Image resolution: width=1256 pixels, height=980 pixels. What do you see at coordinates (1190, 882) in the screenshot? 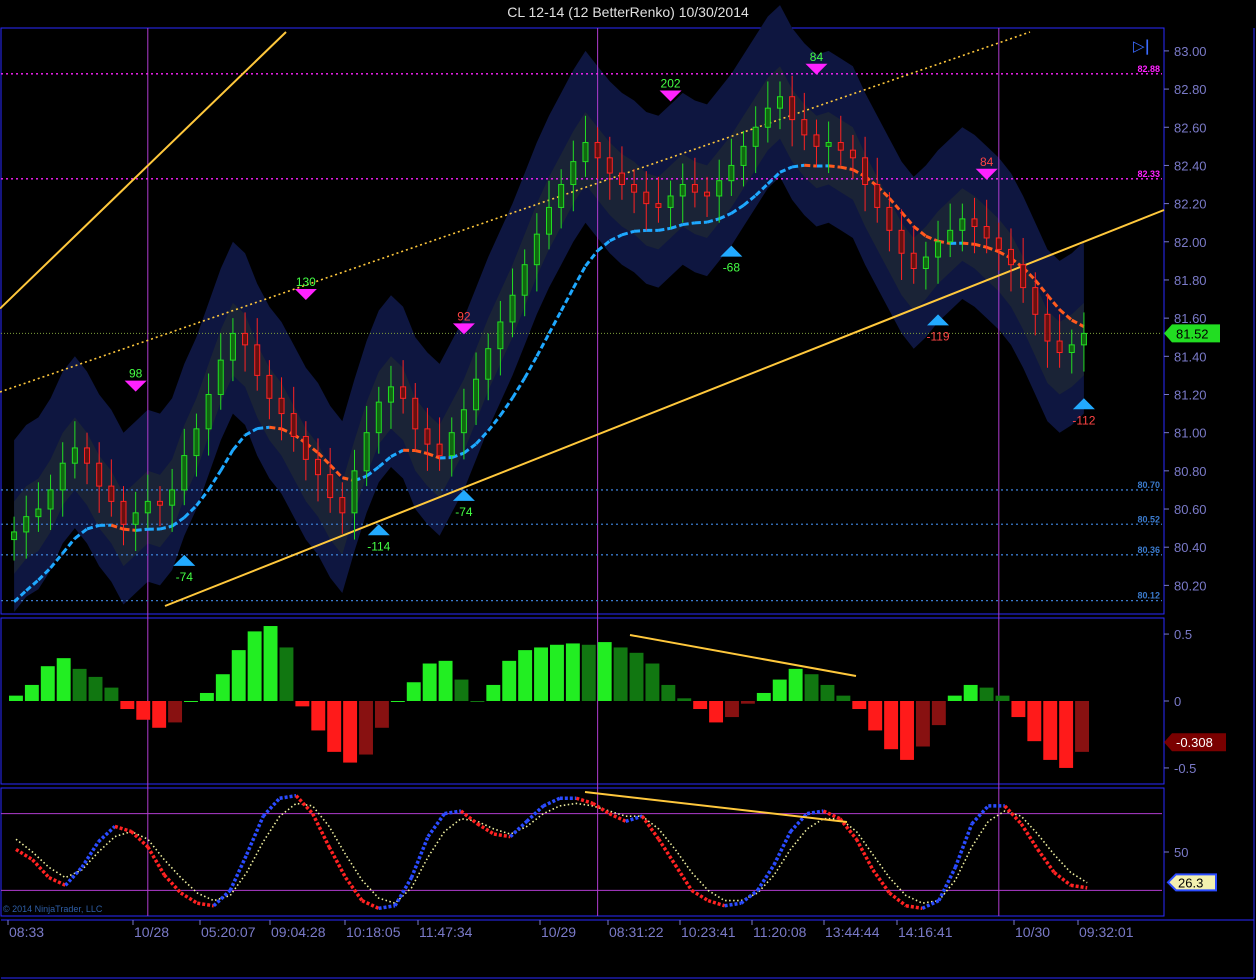
I see `oscillator-last-label: 26.3` at bounding box center [1190, 882].